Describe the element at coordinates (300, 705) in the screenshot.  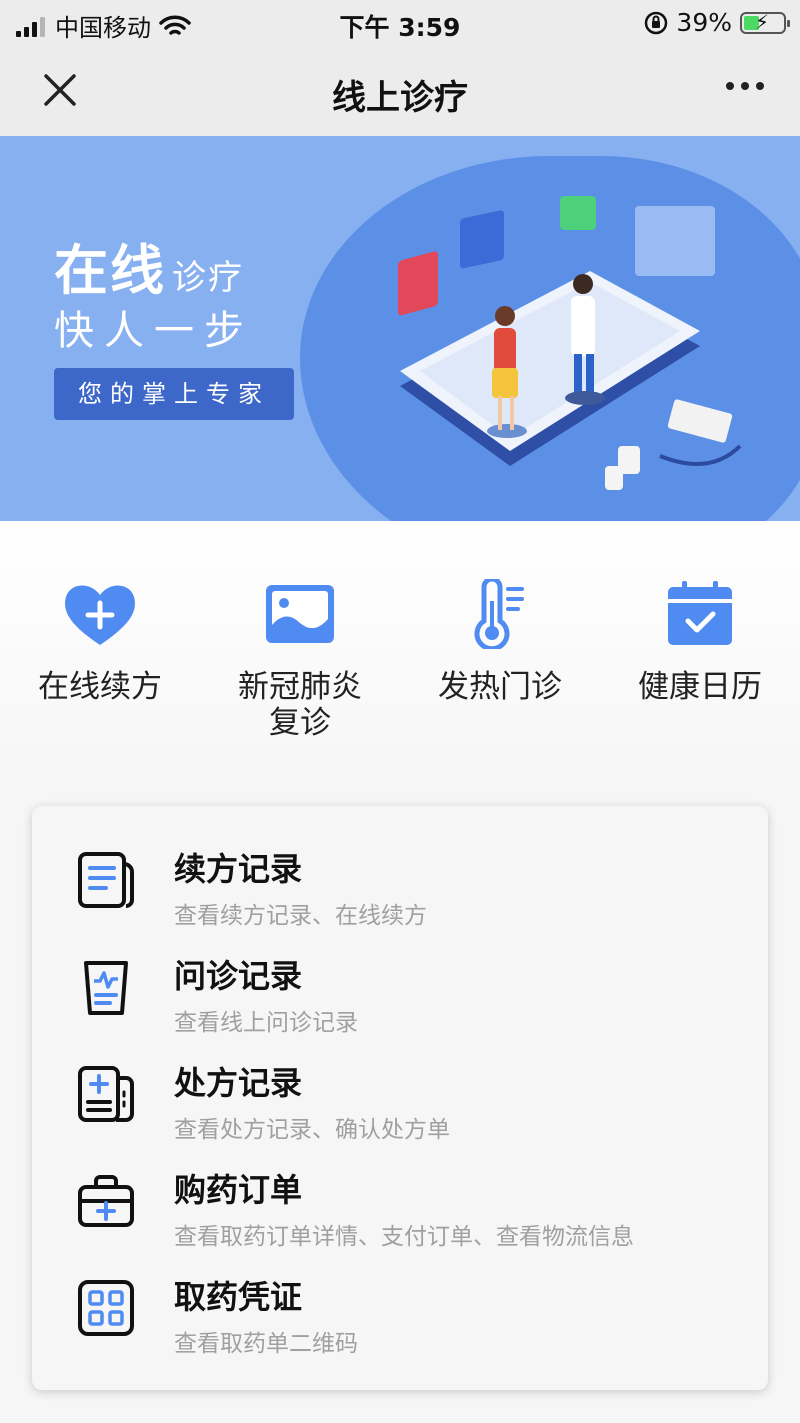
I see `quick-action-label: 新冠肺炎 复诊` at that location.